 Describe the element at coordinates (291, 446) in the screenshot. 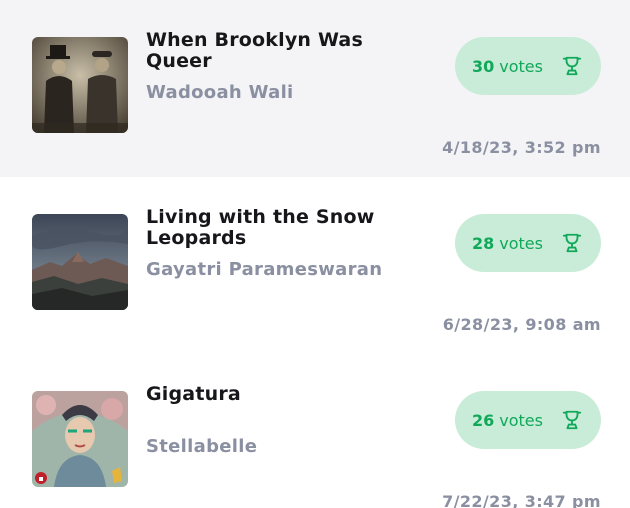

I see `entry-author: Stellabelle` at that location.